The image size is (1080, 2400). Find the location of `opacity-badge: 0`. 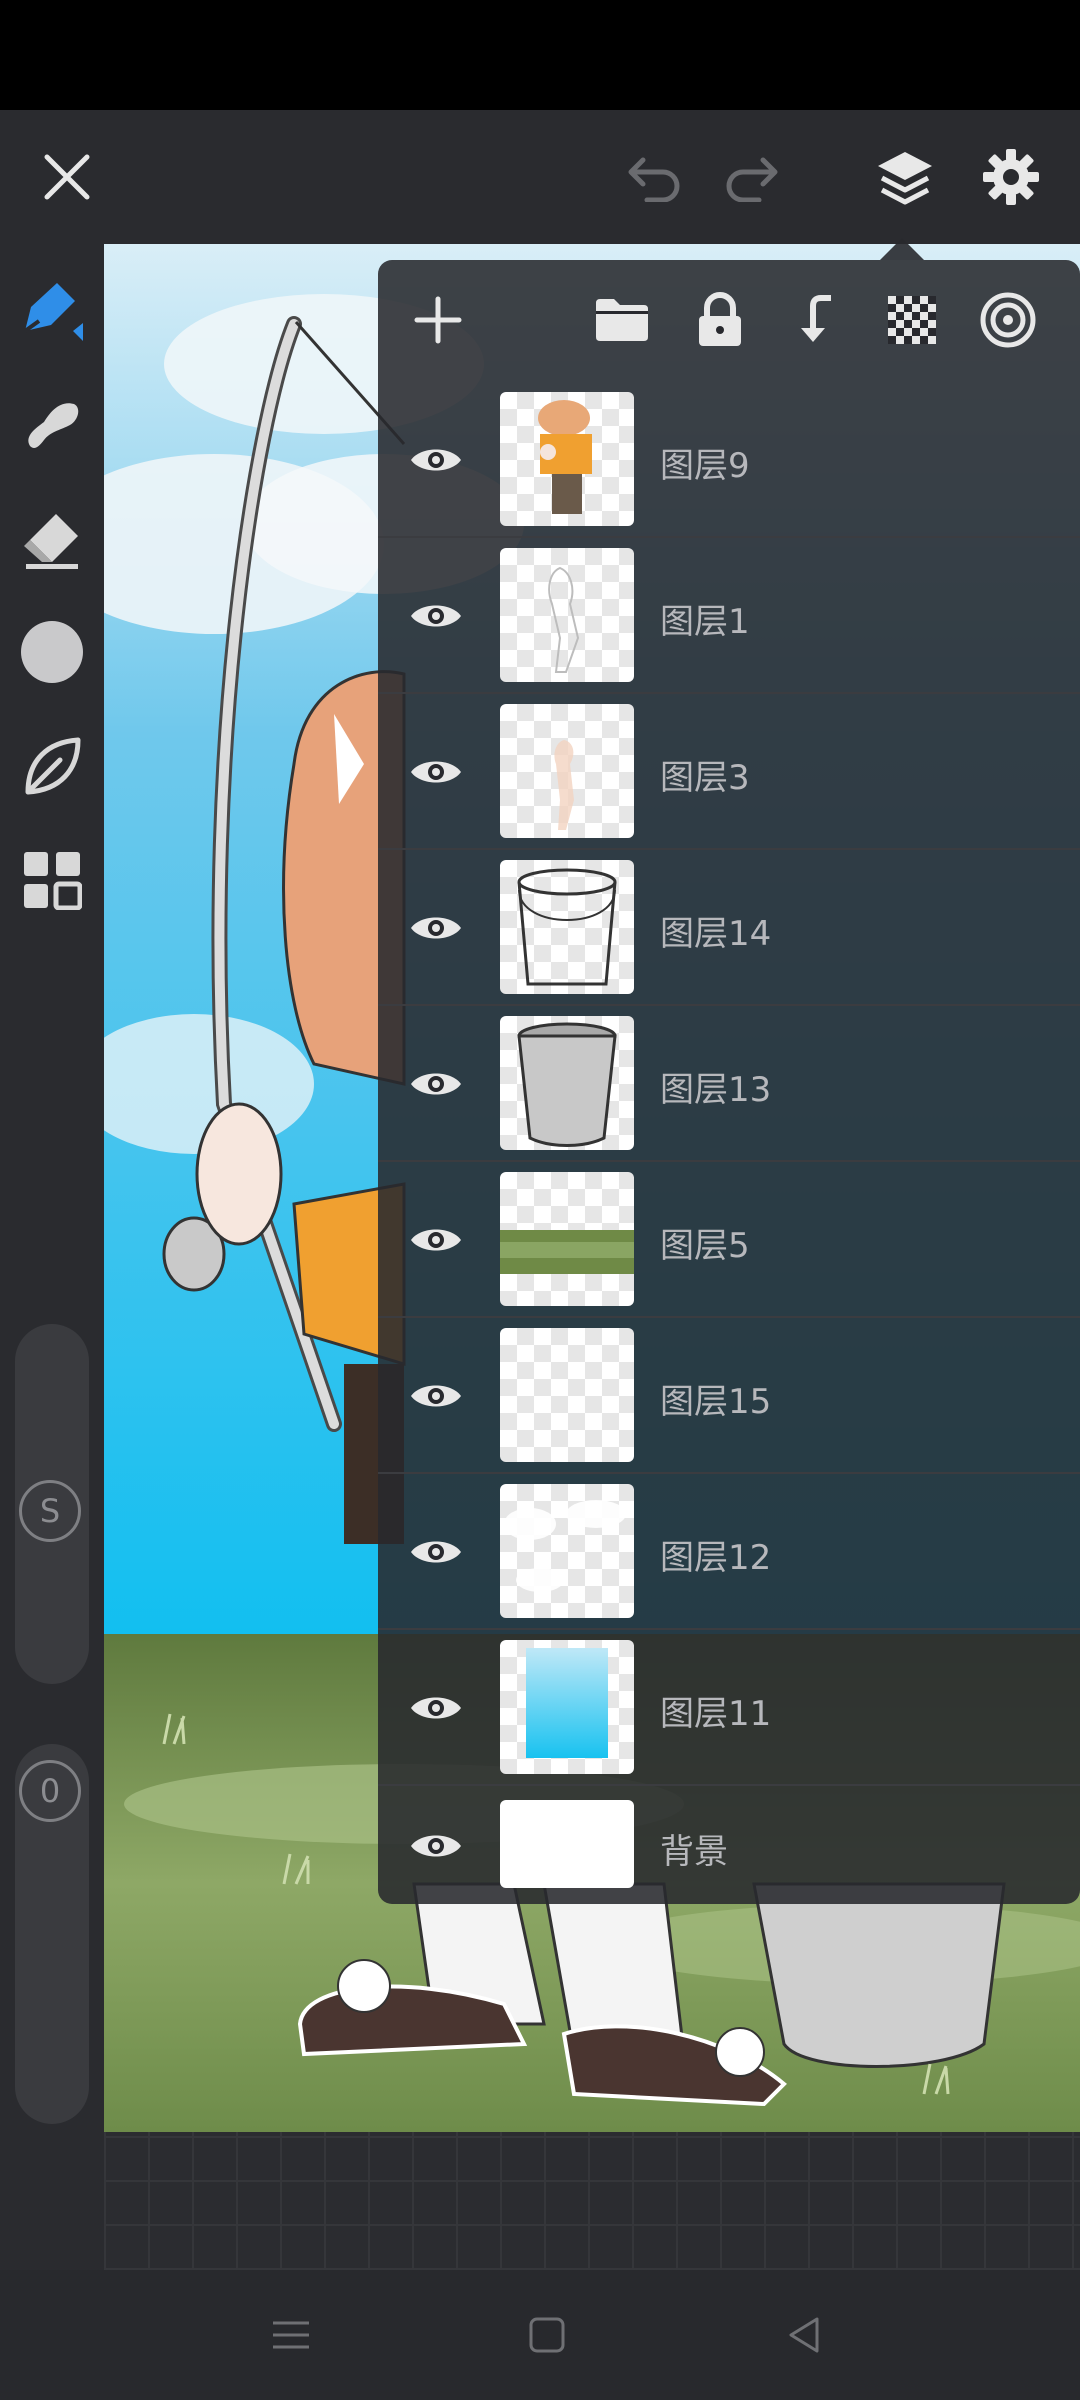

opacity-badge: 0 is located at coordinates (50, 1791).